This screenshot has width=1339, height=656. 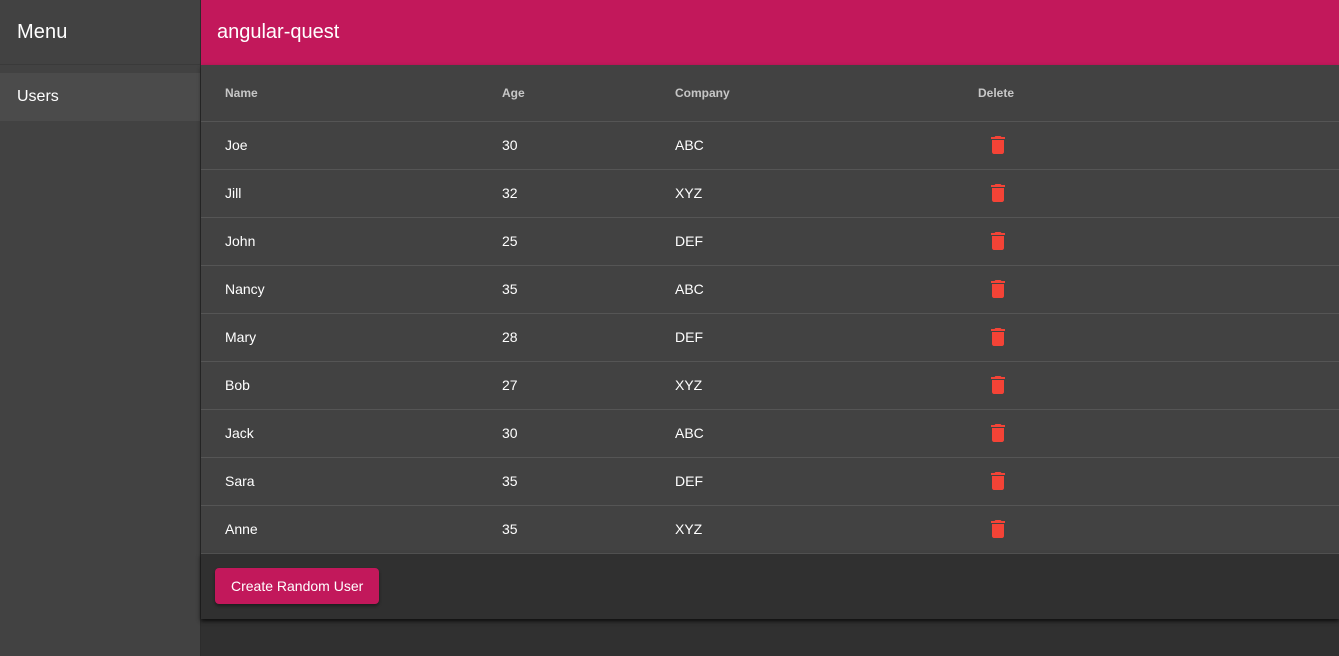 I want to click on table-row: John 25 DEF, so click(x=770, y=241).